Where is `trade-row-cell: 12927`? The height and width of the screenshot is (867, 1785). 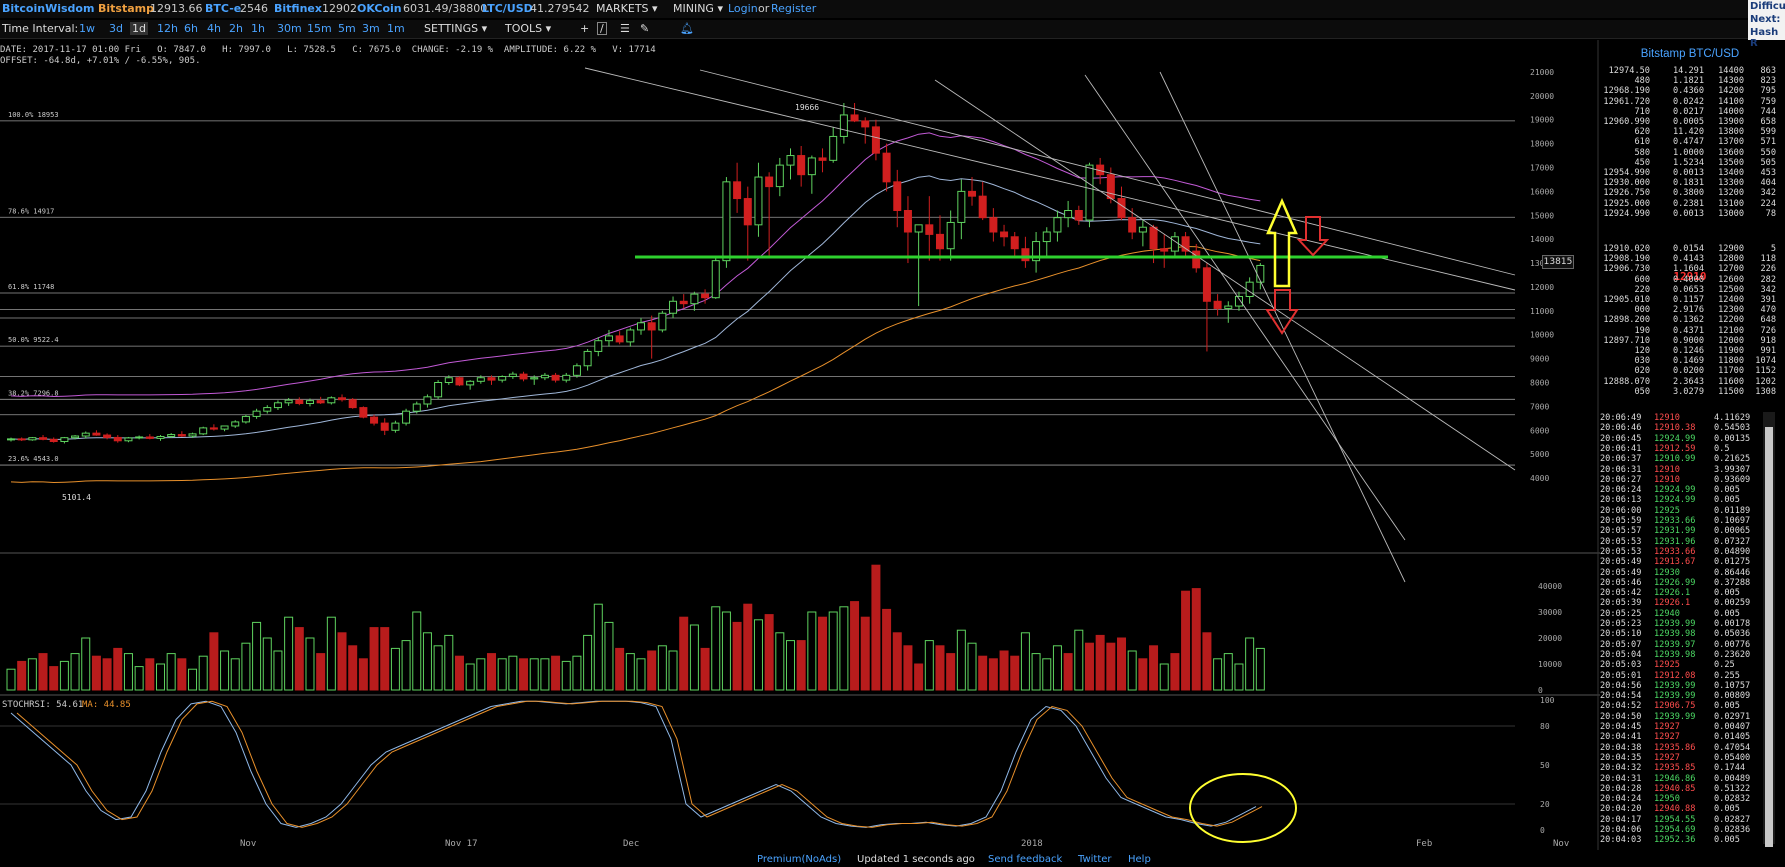
trade-row-cell: 12927 is located at coordinates (1667, 757).